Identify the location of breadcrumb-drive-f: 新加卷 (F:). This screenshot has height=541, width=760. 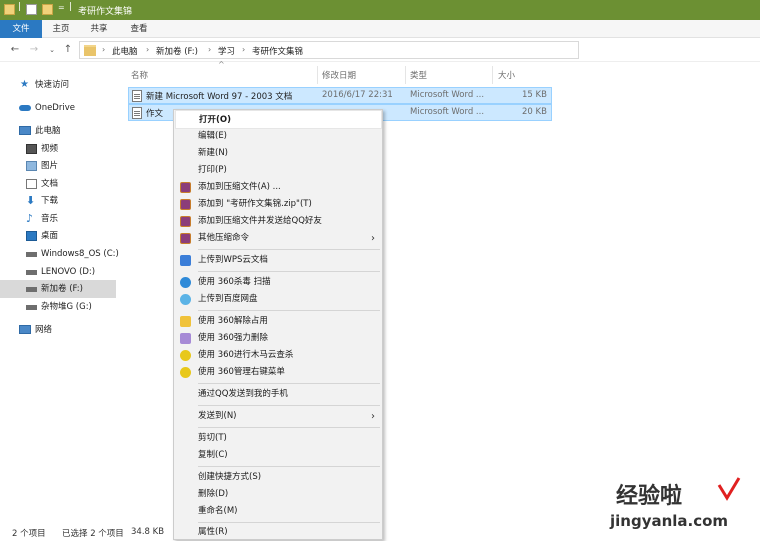
(177, 51).